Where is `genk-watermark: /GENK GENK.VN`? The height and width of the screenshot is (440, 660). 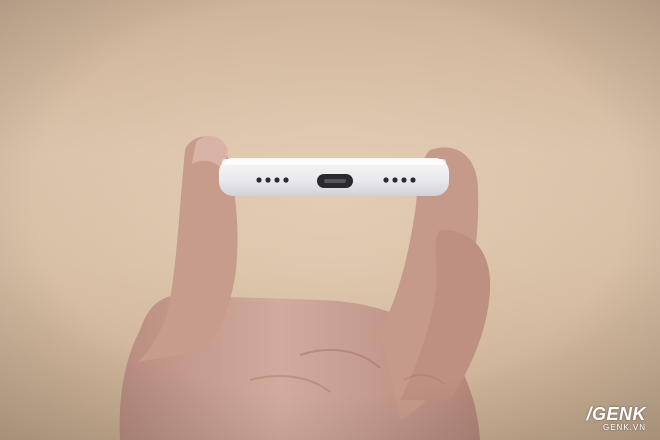 genk-watermark: /GENK GENK.VN is located at coordinates (616, 418).